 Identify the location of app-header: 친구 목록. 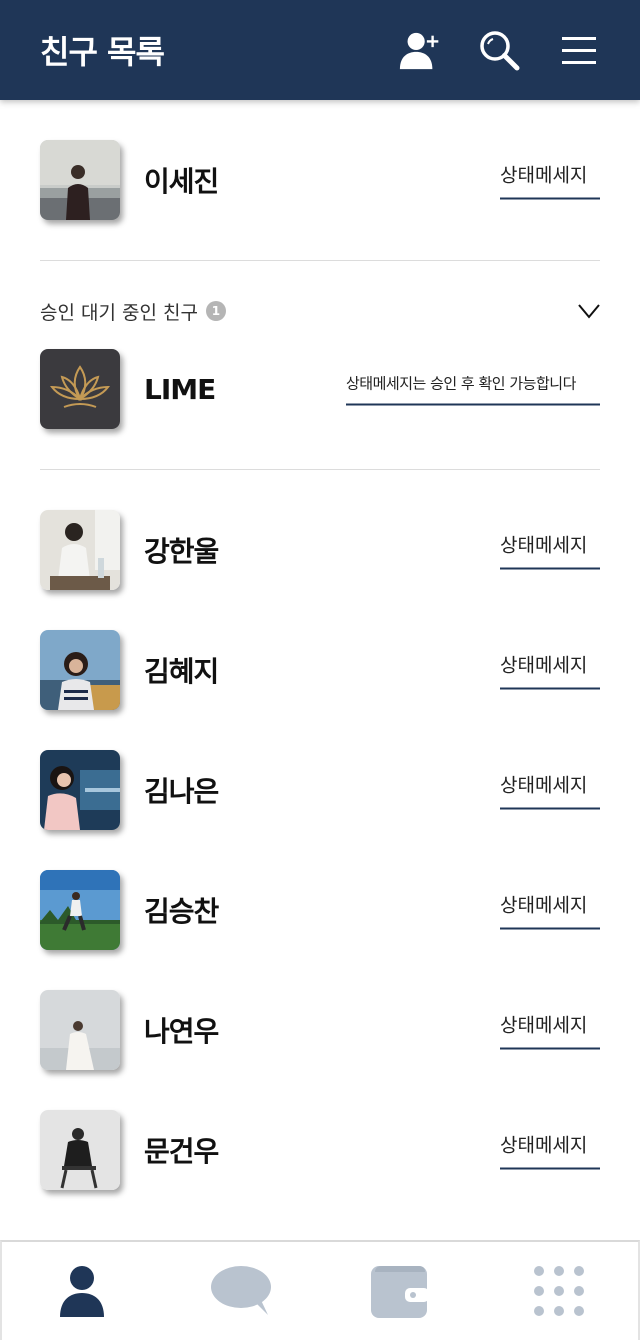
(320, 50).